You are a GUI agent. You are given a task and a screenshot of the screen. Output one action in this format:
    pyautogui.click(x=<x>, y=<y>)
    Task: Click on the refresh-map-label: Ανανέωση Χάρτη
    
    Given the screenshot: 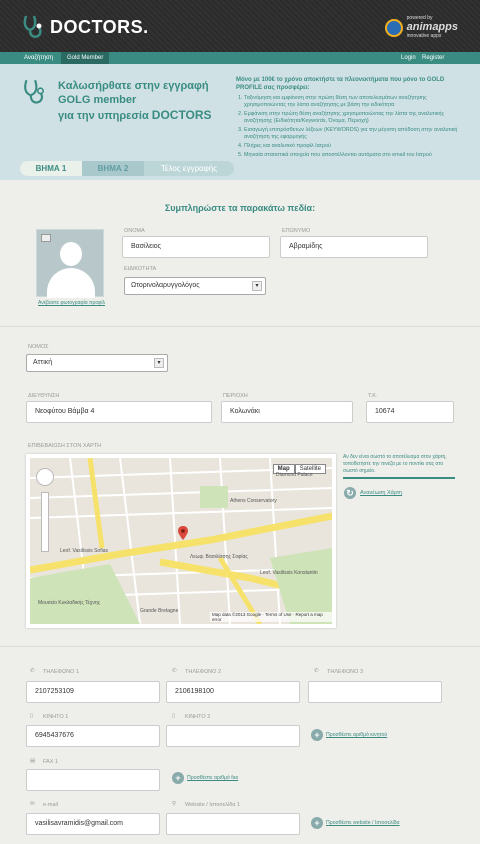 What is the action you would take?
    pyautogui.click(x=381, y=493)
    